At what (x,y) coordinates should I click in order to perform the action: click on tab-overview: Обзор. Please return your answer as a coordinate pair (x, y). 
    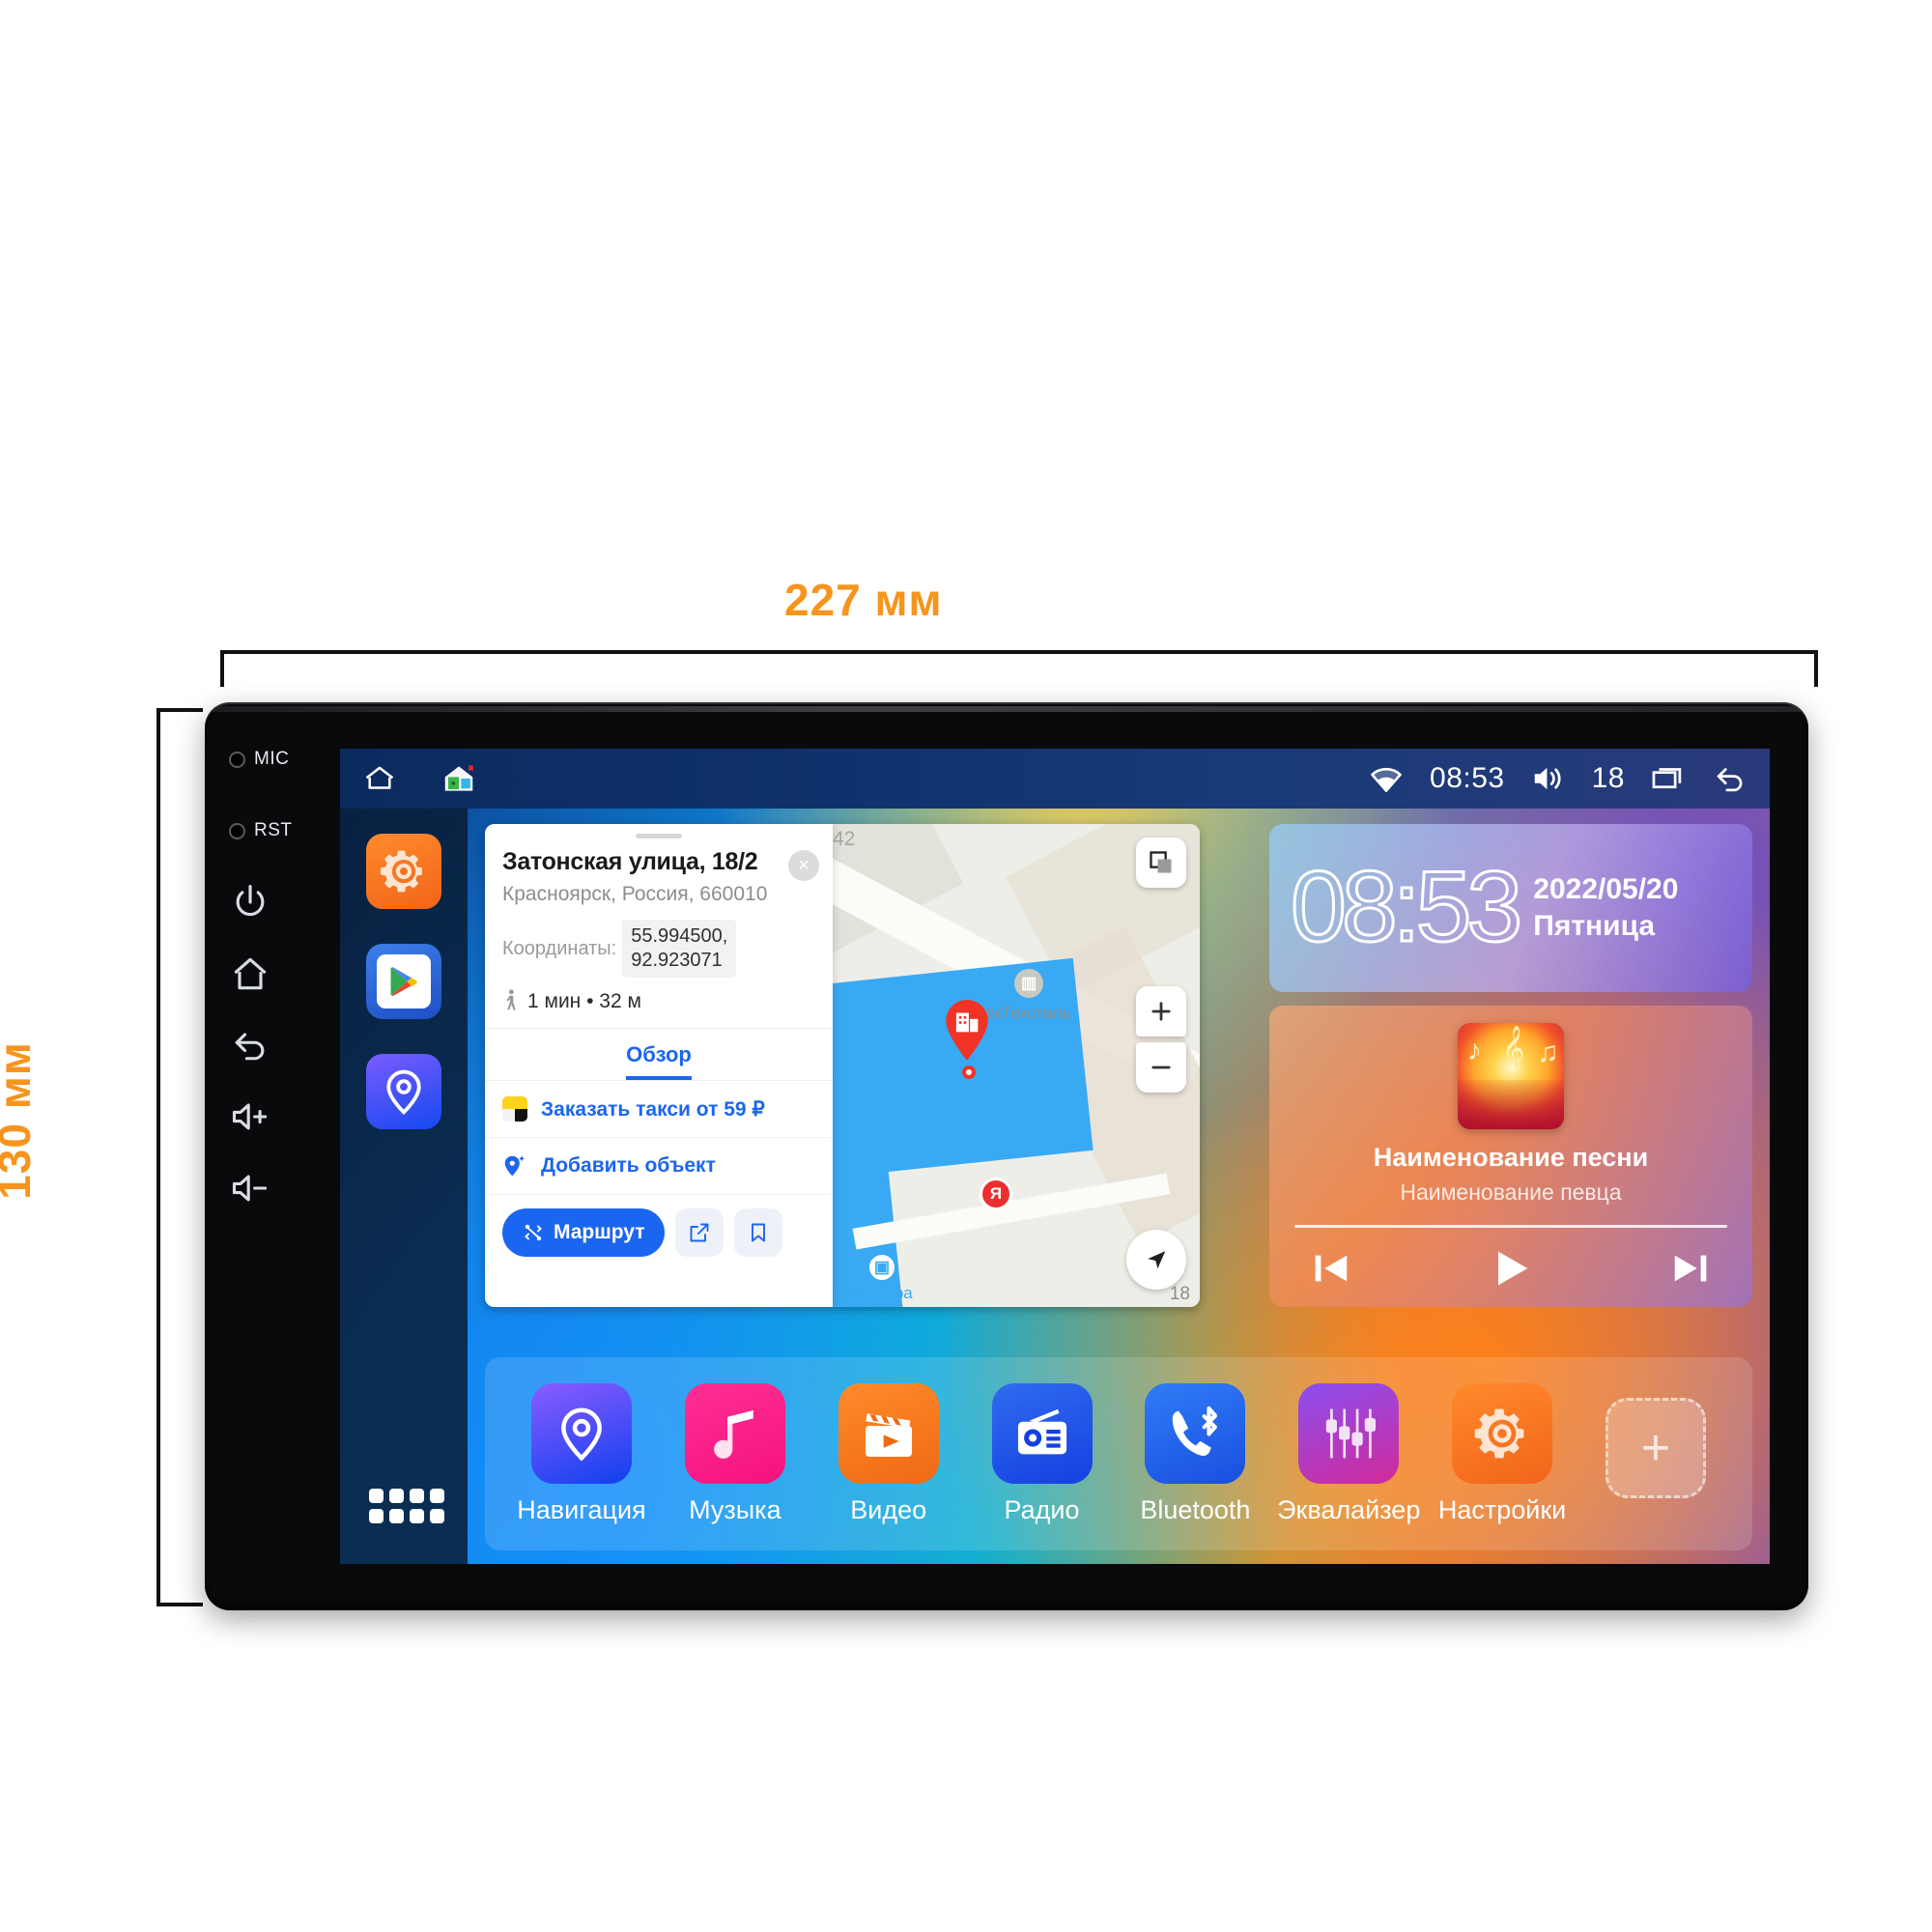
    Looking at the image, I should click on (659, 1061).